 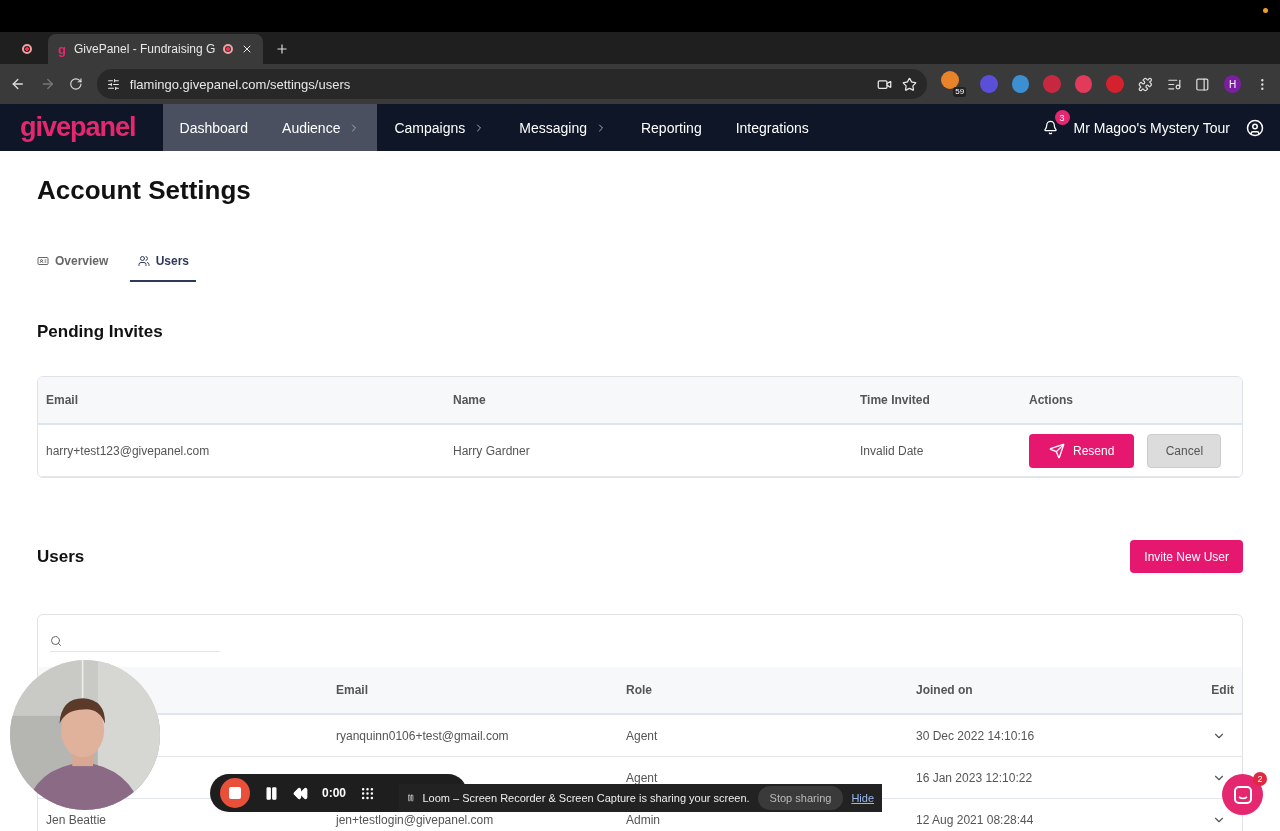 What do you see at coordinates (18, 84) in the screenshot?
I see `back-icon` at bounding box center [18, 84].